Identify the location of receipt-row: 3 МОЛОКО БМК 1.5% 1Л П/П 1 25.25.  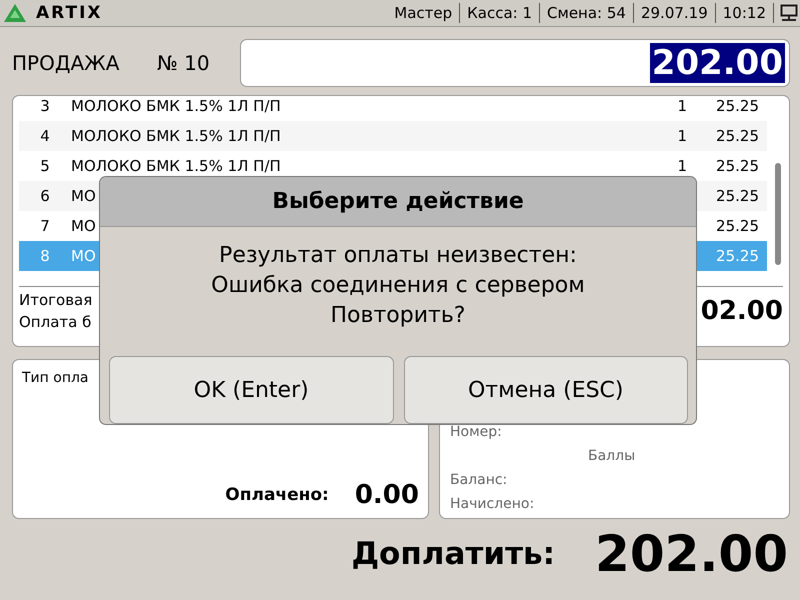
(393, 108).